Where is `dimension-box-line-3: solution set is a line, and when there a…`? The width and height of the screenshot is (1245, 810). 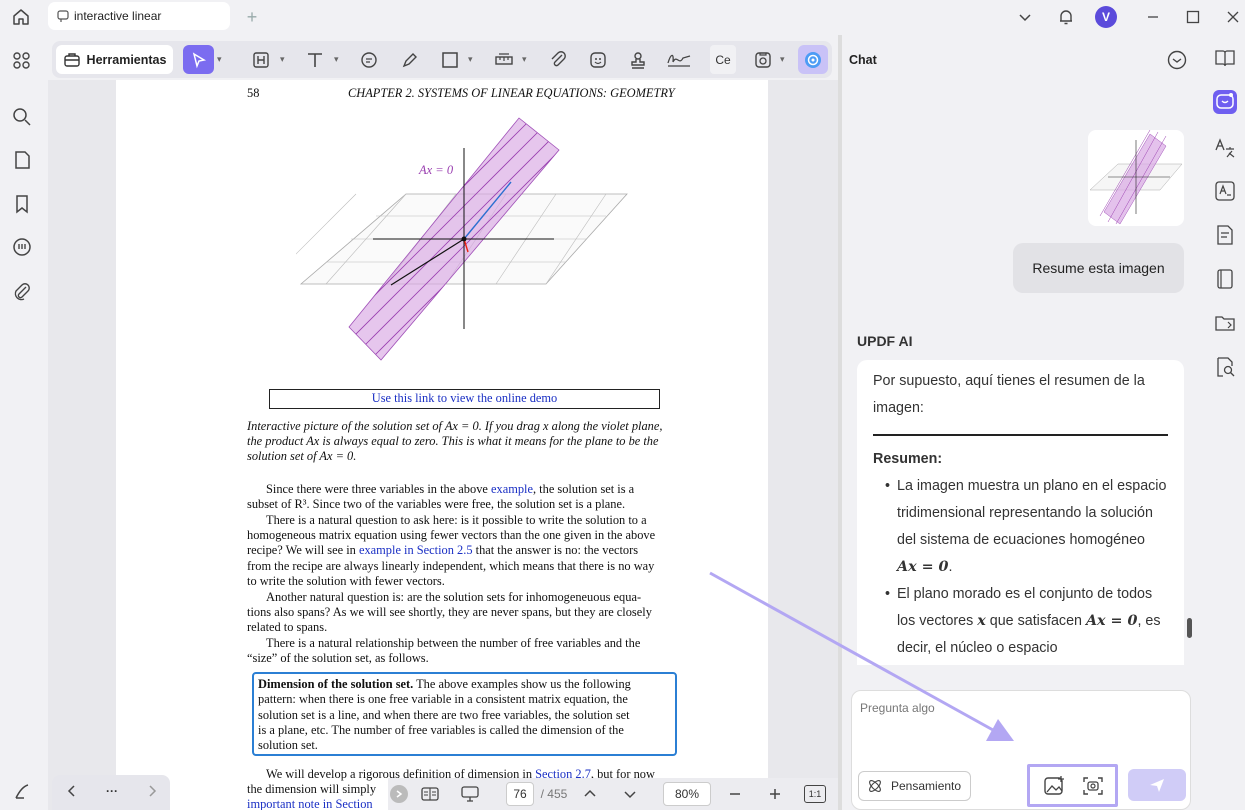
dimension-box-line-3: solution set is a line, and when there a… is located at coordinates (444, 715).